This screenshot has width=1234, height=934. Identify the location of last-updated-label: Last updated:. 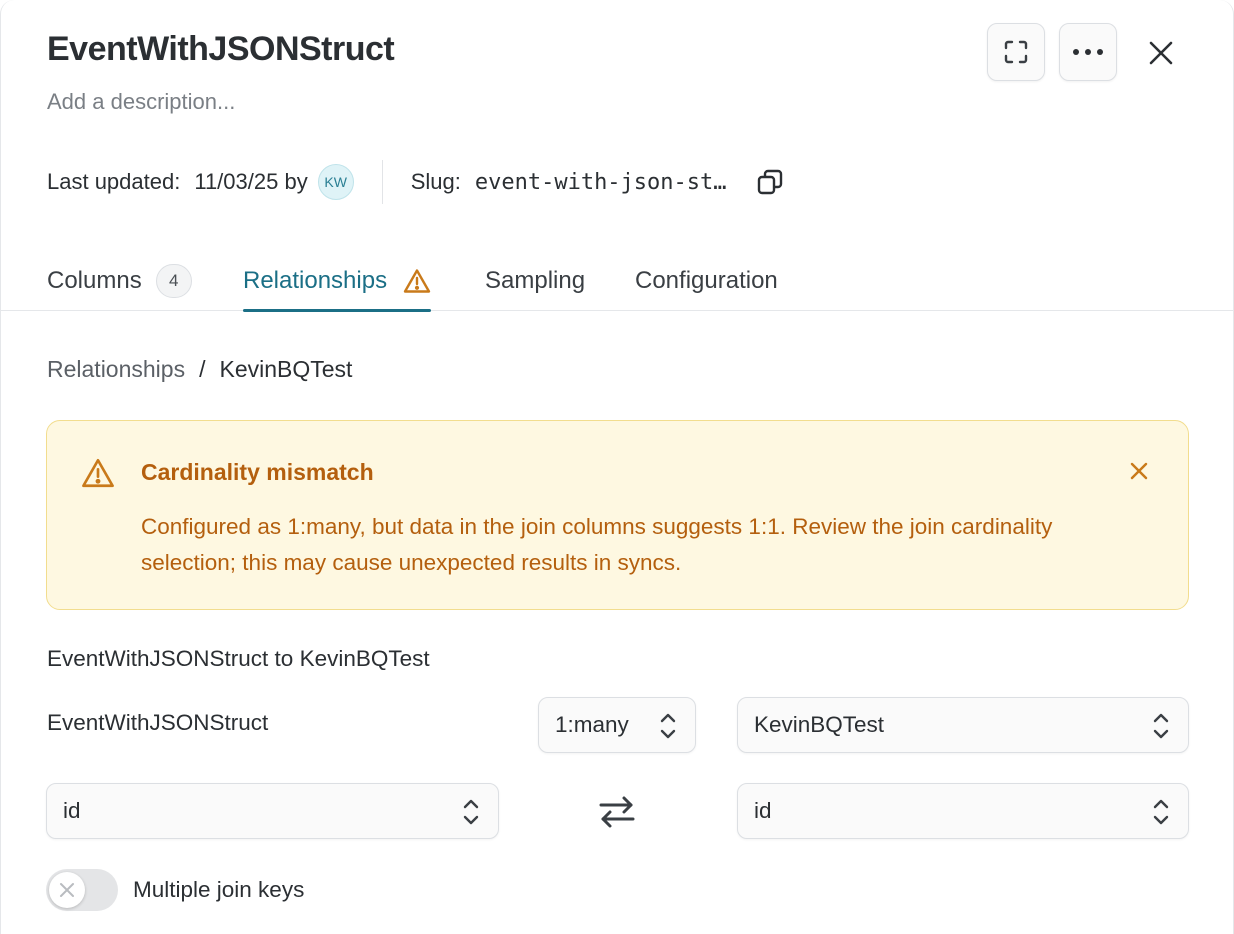
(114, 181).